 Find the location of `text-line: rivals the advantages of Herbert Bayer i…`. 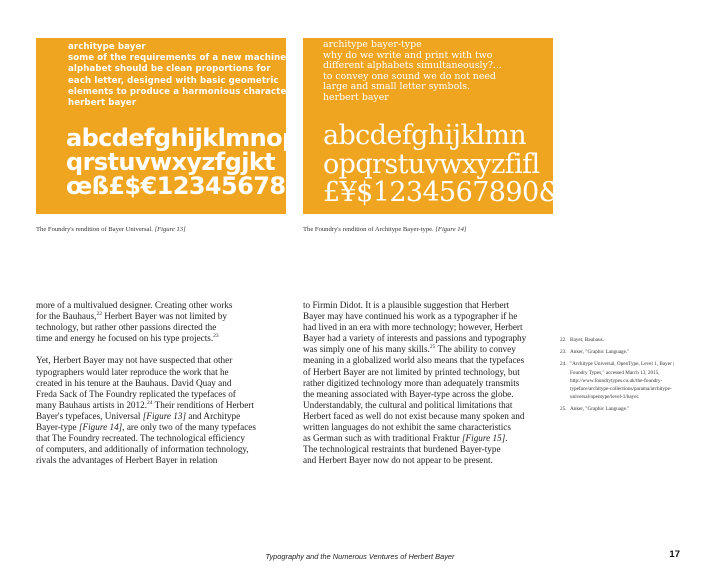

text-line: rivals the advantages of Herbert Bayer i… is located at coordinates (127, 460).